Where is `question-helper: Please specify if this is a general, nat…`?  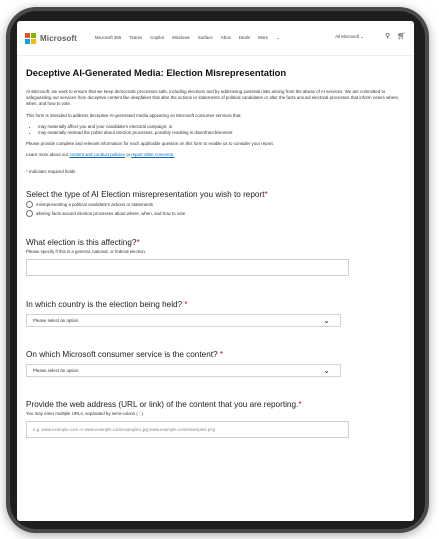
question-helper: Please specify if this is a general, nat… is located at coordinates (86, 251).